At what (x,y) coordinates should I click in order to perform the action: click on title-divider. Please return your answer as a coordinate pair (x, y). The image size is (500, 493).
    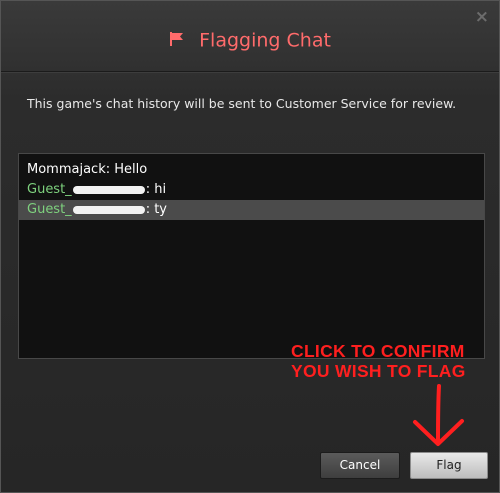
    Looking at the image, I should click on (250, 72).